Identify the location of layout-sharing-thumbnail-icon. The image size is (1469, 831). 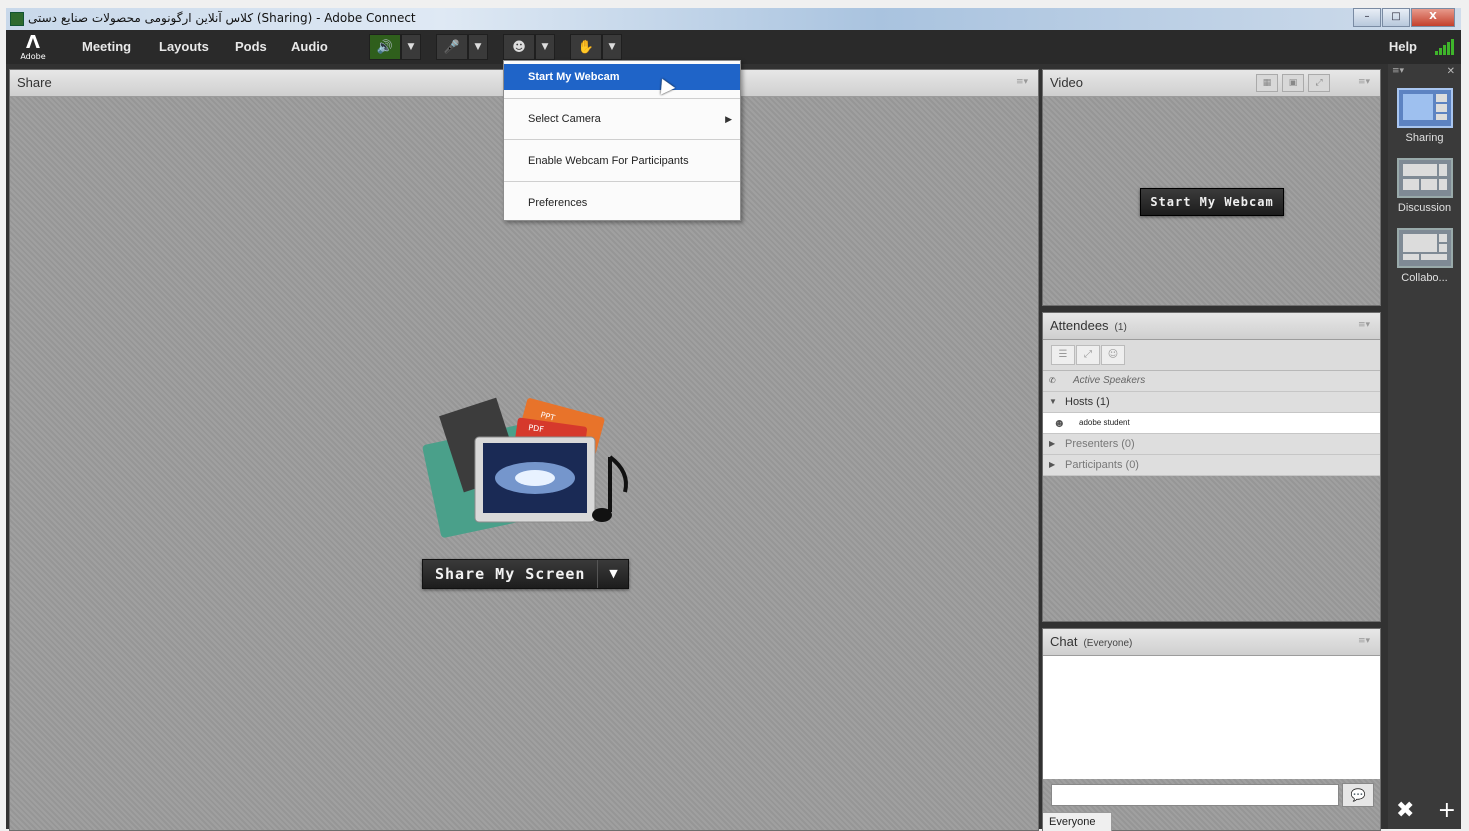
(1424, 108).